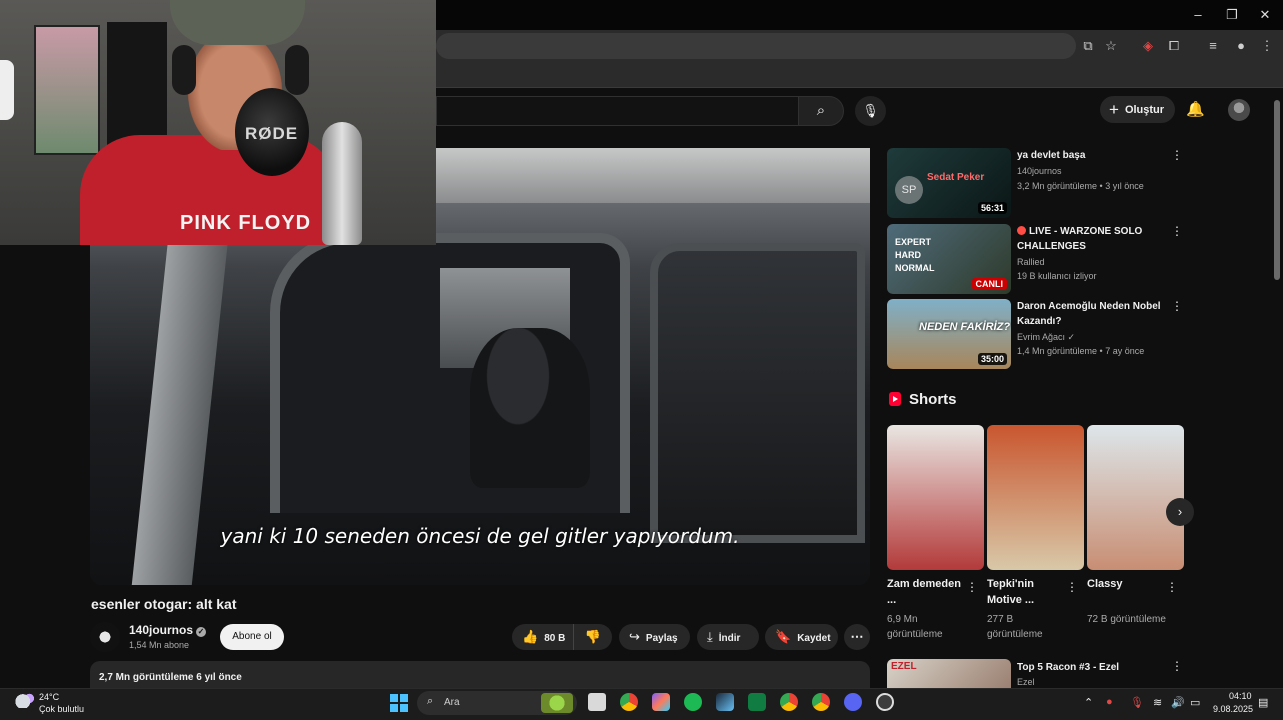 This screenshot has width=1283, height=720. What do you see at coordinates (1240, 696) in the screenshot?
I see `clock-time: 04:10` at bounding box center [1240, 696].